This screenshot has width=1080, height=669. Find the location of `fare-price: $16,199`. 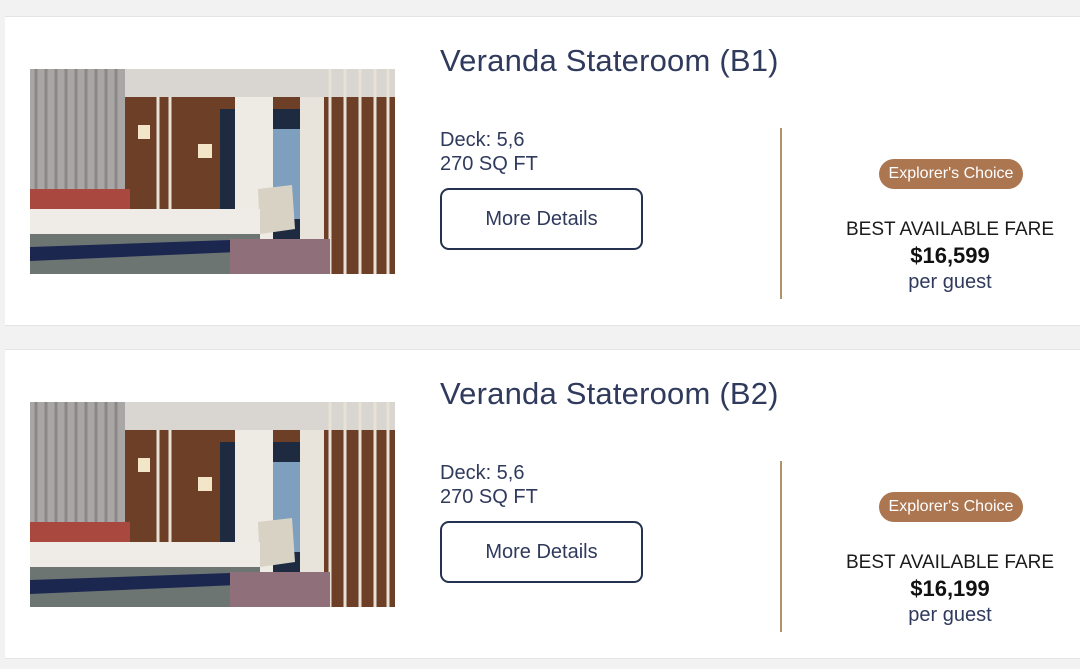

fare-price: $16,199 is located at coordinates (950, 588).